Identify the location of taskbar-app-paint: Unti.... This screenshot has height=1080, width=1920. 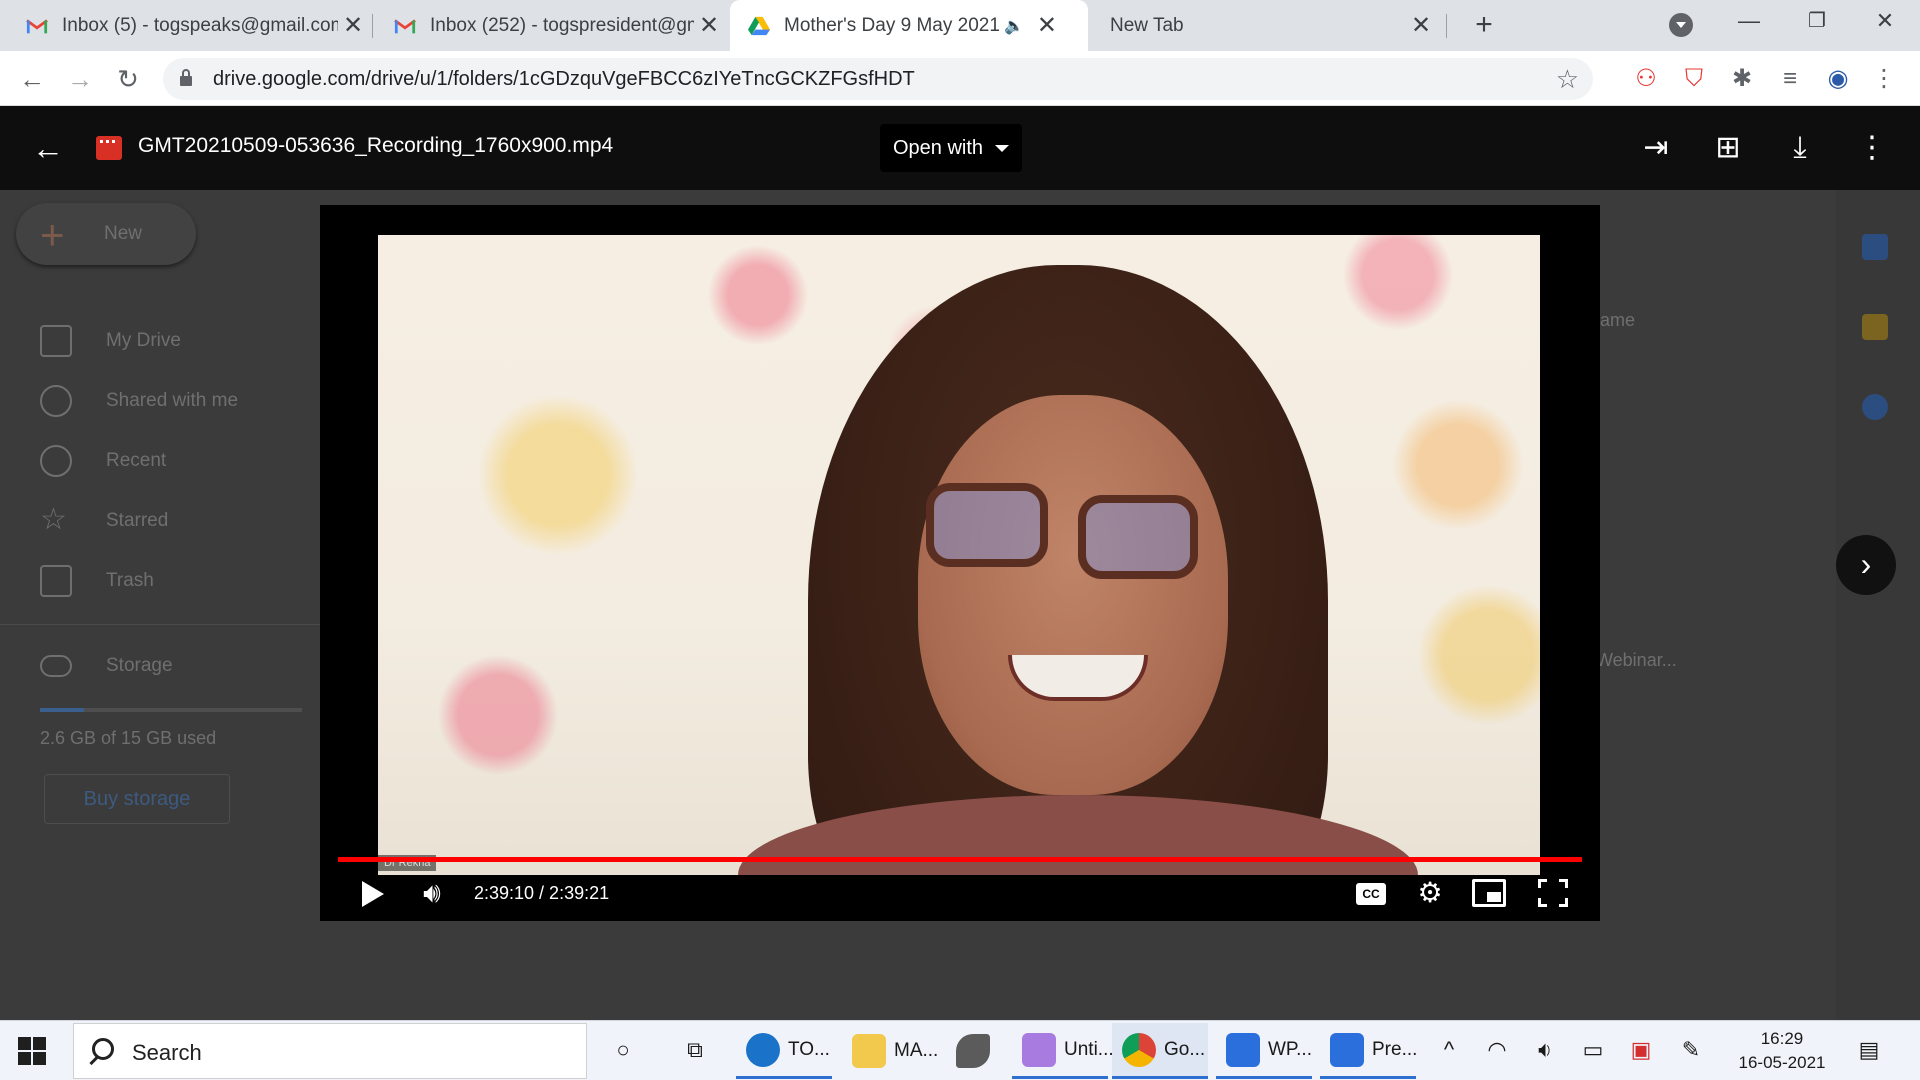
(1063, 1051).